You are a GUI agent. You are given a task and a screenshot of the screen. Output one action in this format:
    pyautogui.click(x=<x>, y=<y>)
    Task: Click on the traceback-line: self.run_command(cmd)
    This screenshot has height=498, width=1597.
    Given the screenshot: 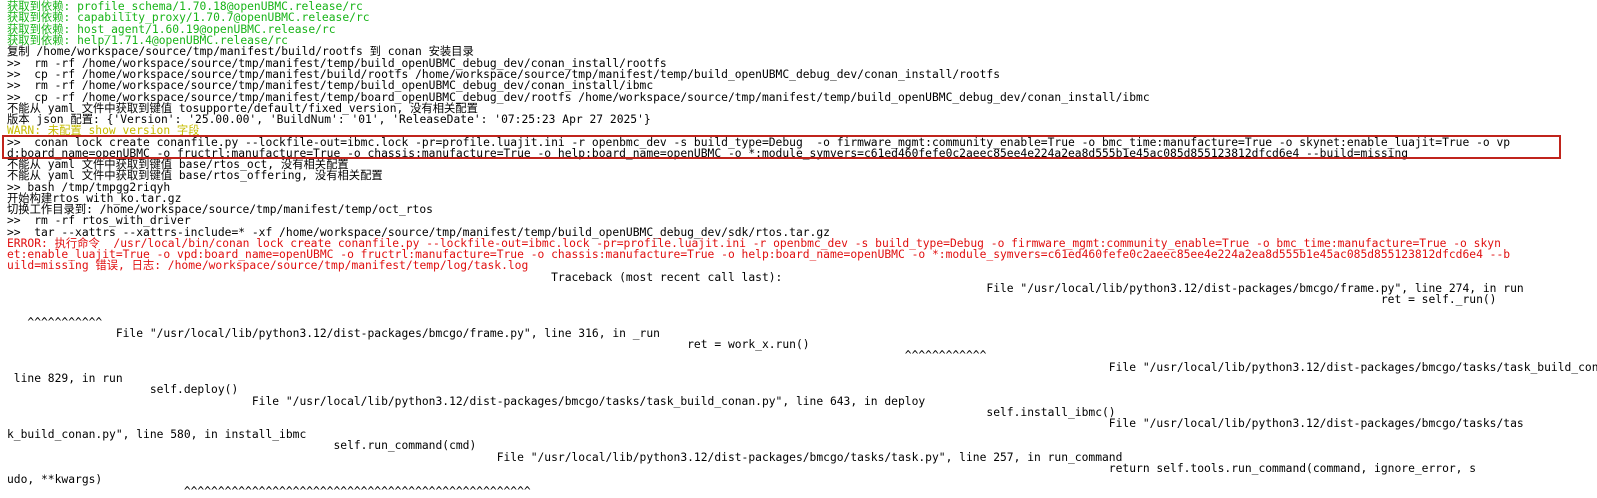 What is the action you would take?
    pyautogui.click(x=242, y=445)
    